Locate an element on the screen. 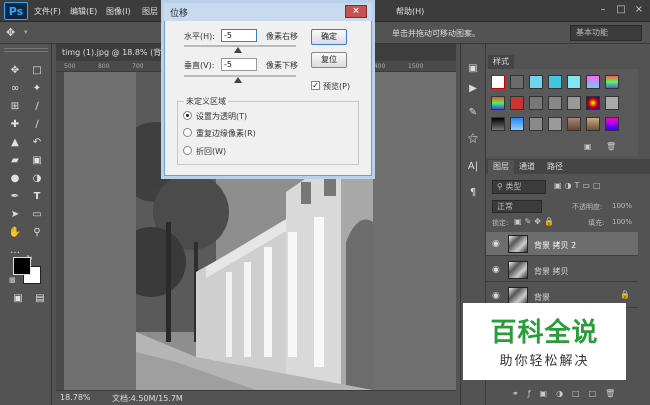 Image resolution: width=650 pixels, height=405 pixels. lasso-icon: ∞ is located at coordinates (15, 88).